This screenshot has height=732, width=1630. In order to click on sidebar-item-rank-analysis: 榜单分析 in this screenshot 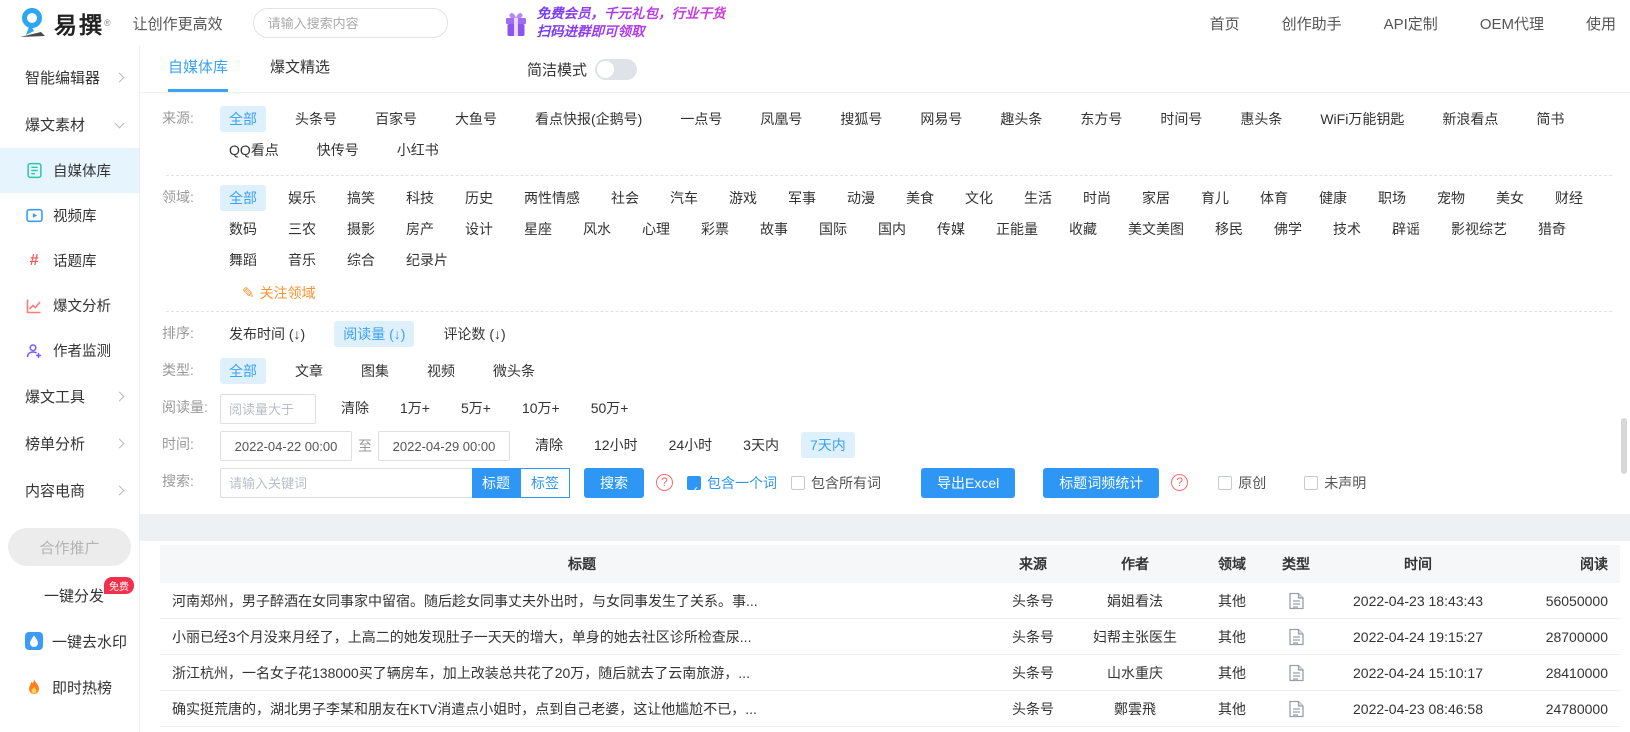, I will do `click(69, 443)`.